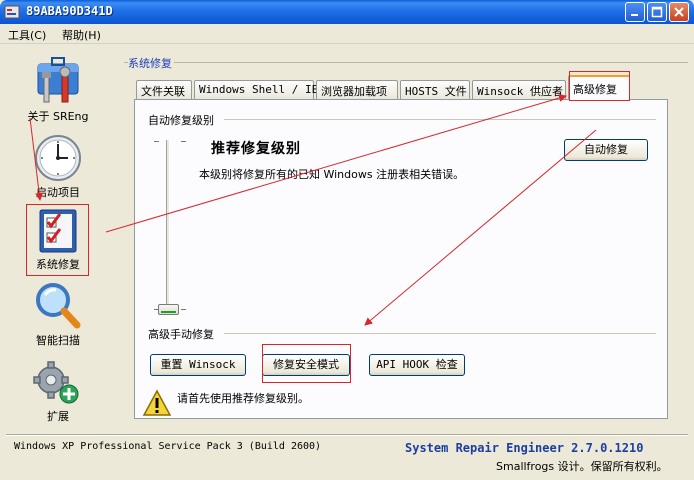 Image resolution: width=694 pixels, height=480 pixels. Describe the element at coordinates (347, 34) in the screenshot. I see `menu-bar: 工具(C) 帮助(H)` at that location.